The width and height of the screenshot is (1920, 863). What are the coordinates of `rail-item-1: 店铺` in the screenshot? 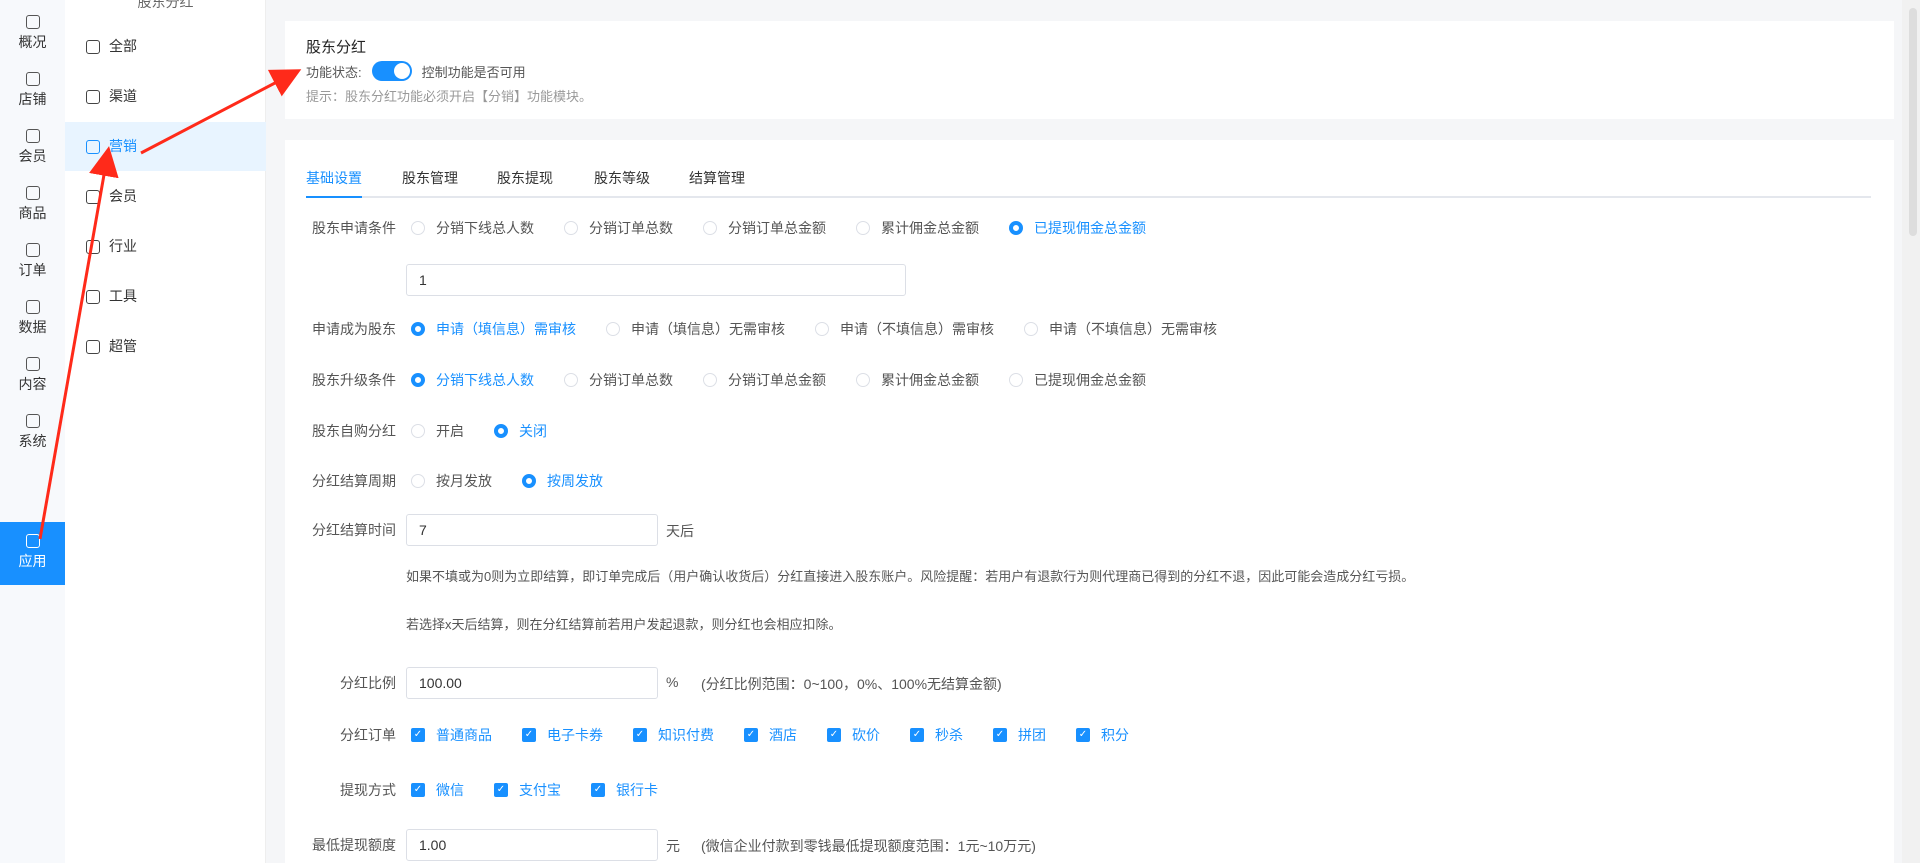 It's located at (32, 90).